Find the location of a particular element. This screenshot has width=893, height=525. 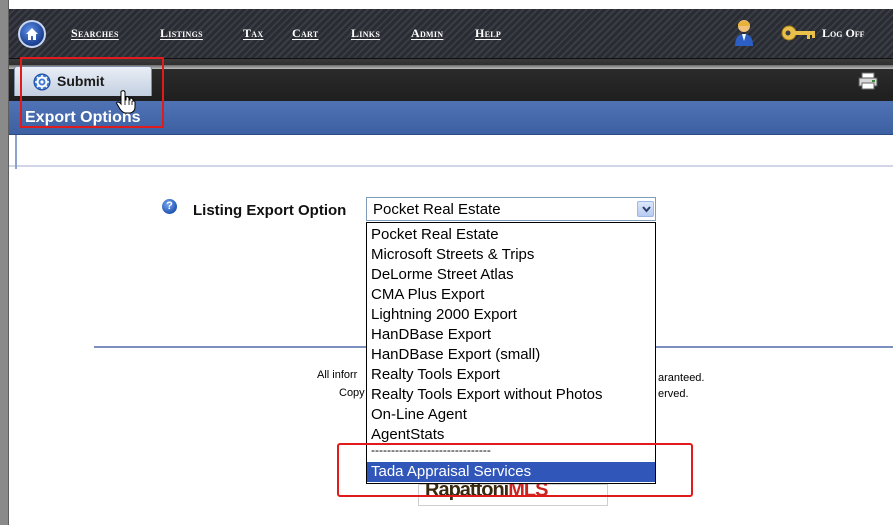

dropdown-option: Lightning 2000 Export is located at coordinates (511, 315).